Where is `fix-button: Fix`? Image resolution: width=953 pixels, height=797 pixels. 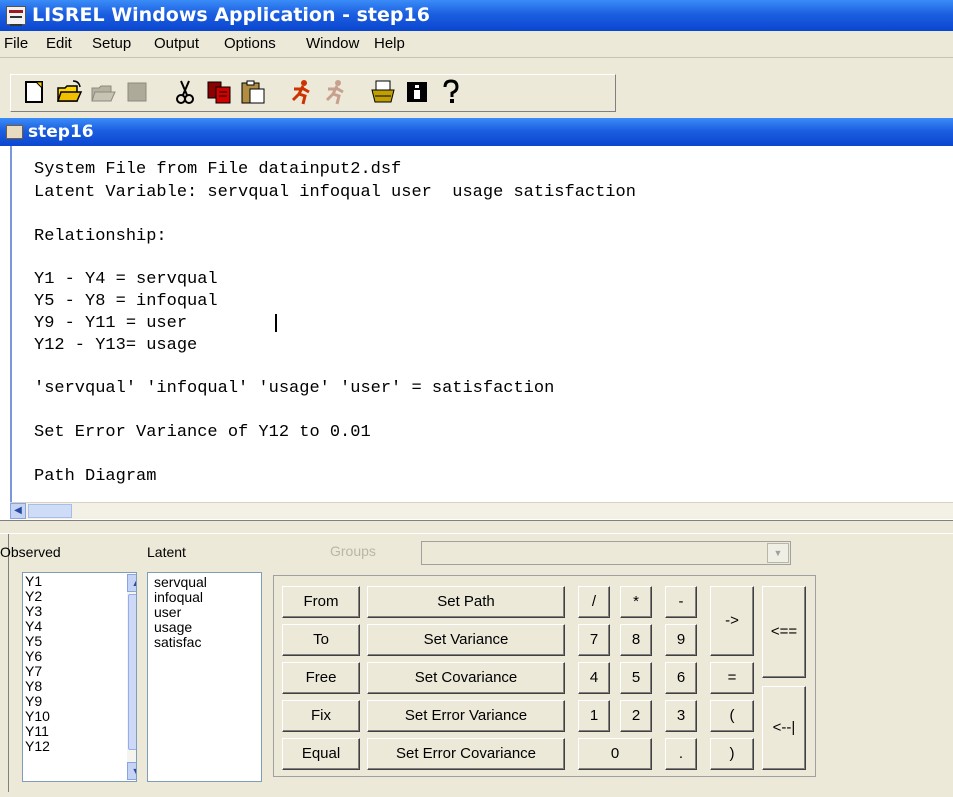 fix-button: Fix is located at coordinates (321, 716).